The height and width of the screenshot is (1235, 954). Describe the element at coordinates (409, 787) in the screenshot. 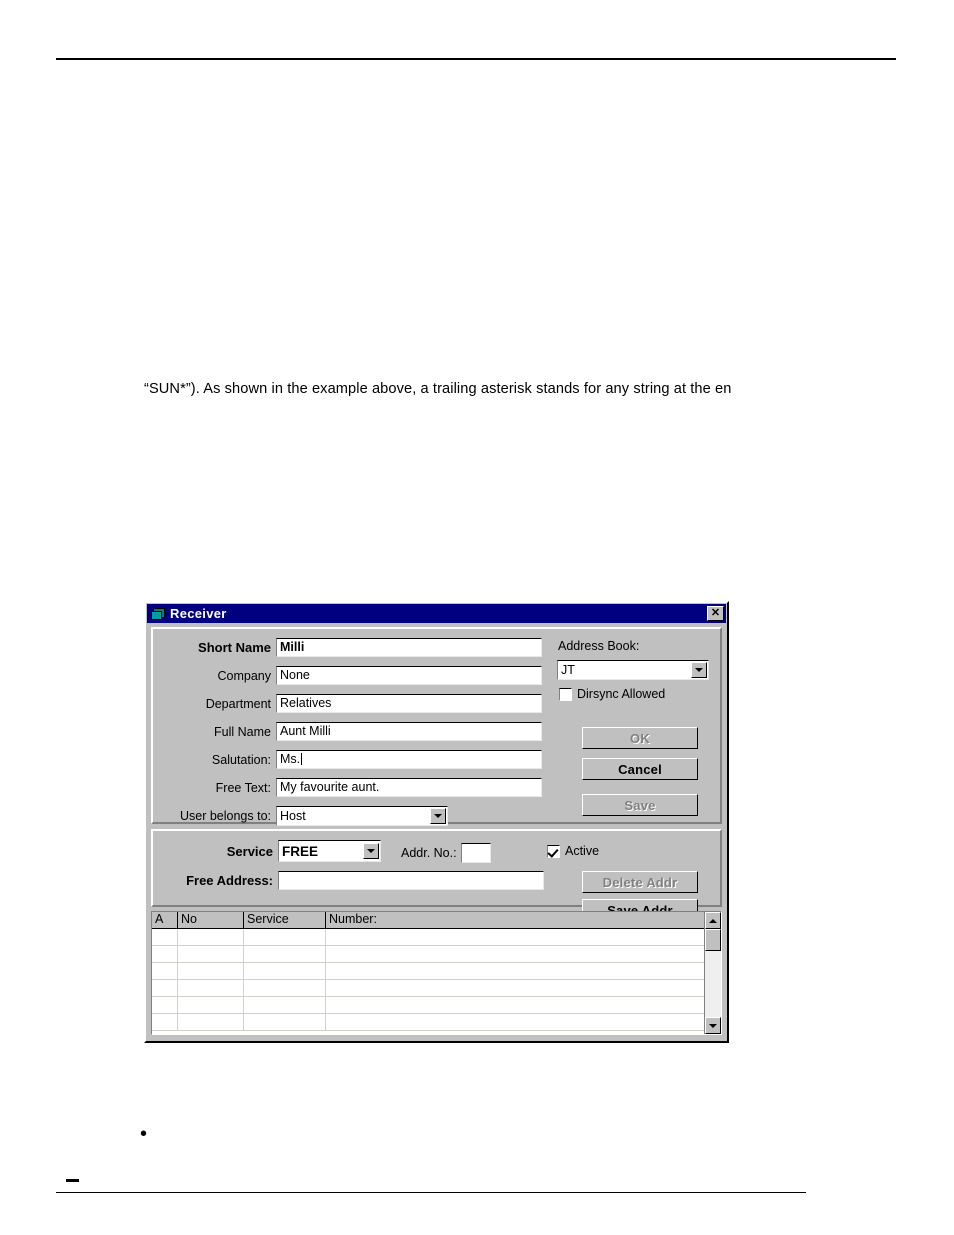

I see `free-text-input: My favourite aunt.` at that location.